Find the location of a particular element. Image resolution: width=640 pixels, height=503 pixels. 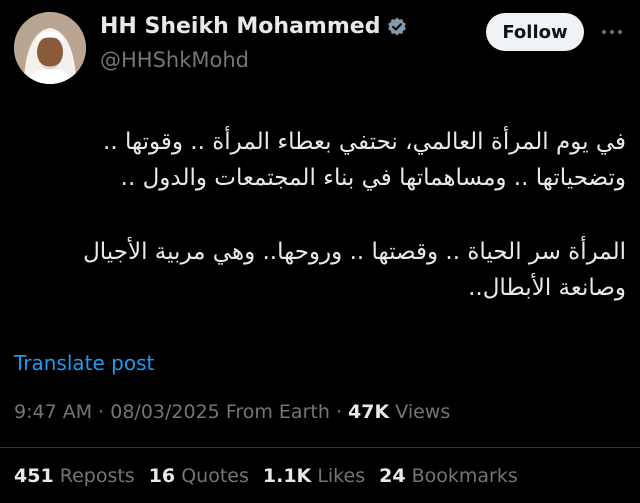

more-horizontal-icon is located at coordinates (612, 32).